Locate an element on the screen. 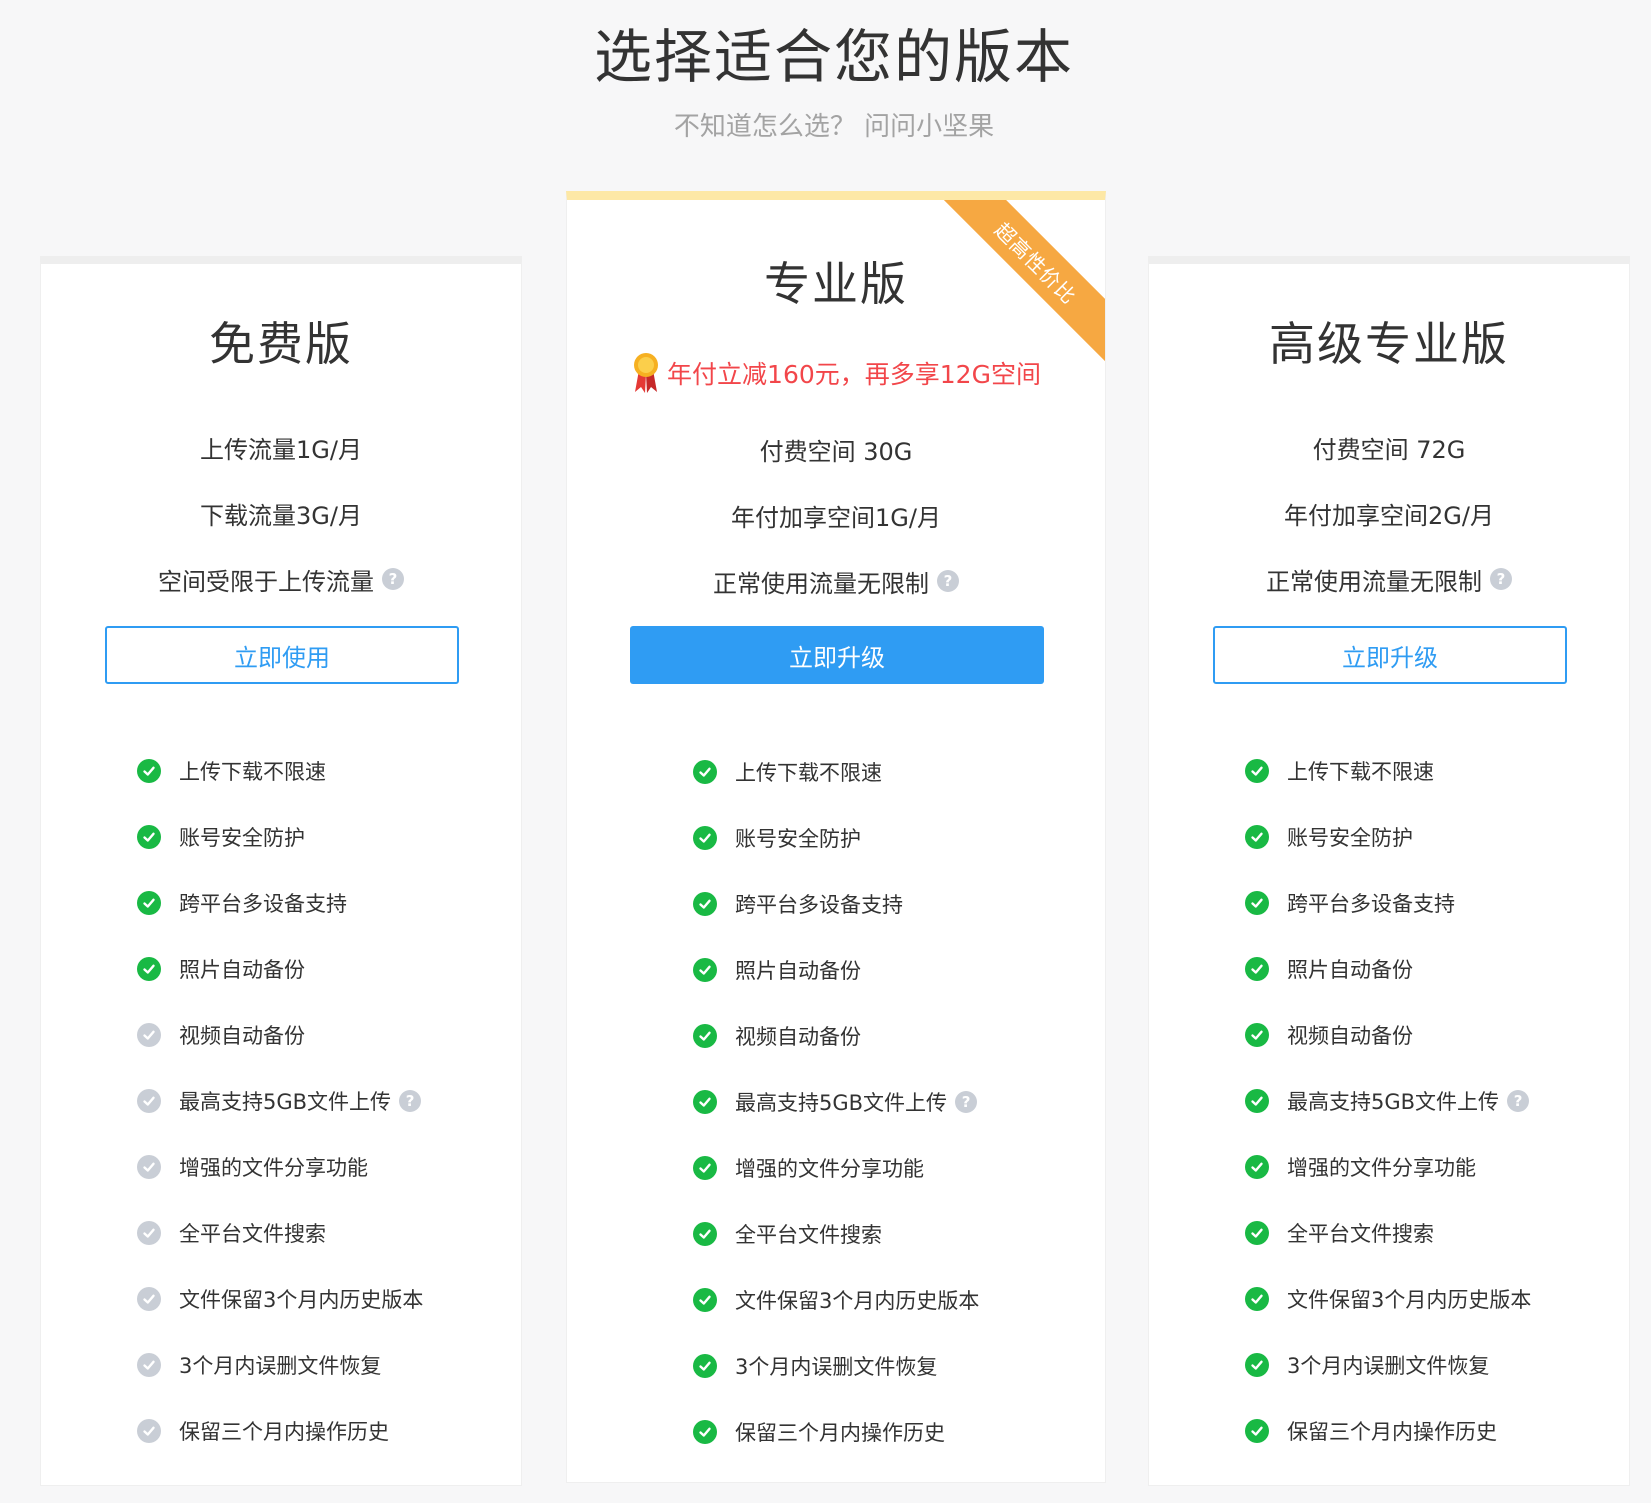  feature-label: 视频自动备份 is located at coordinates (1350, 1036).